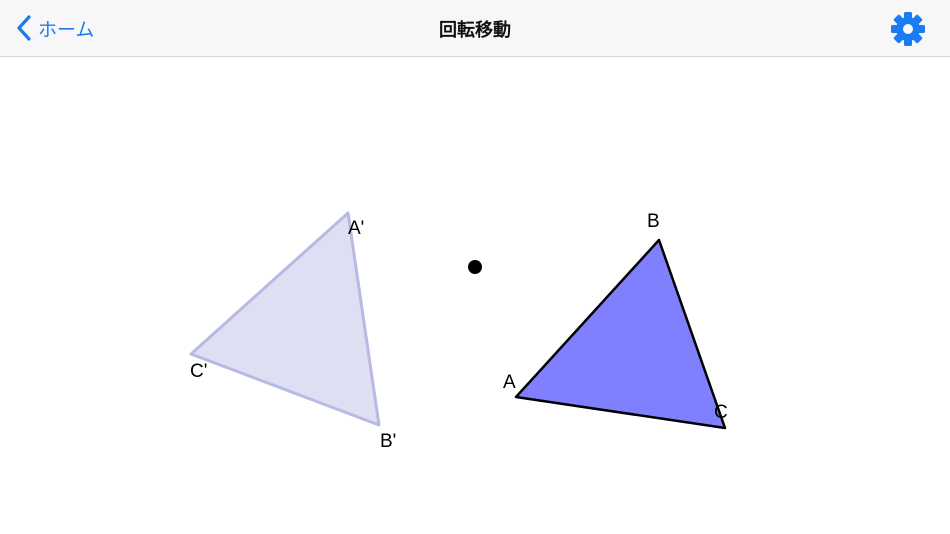 The image size is (950, 534). I want to click on back-button: ホーム, so click(53, 28).